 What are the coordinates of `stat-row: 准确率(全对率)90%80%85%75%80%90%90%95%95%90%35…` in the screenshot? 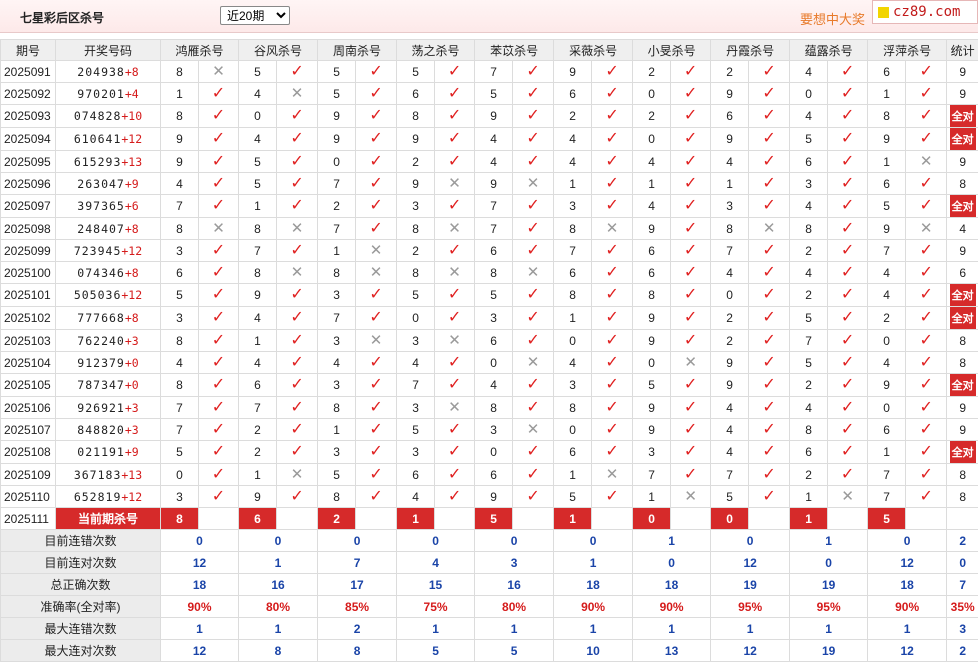 It's located at (489, 607).